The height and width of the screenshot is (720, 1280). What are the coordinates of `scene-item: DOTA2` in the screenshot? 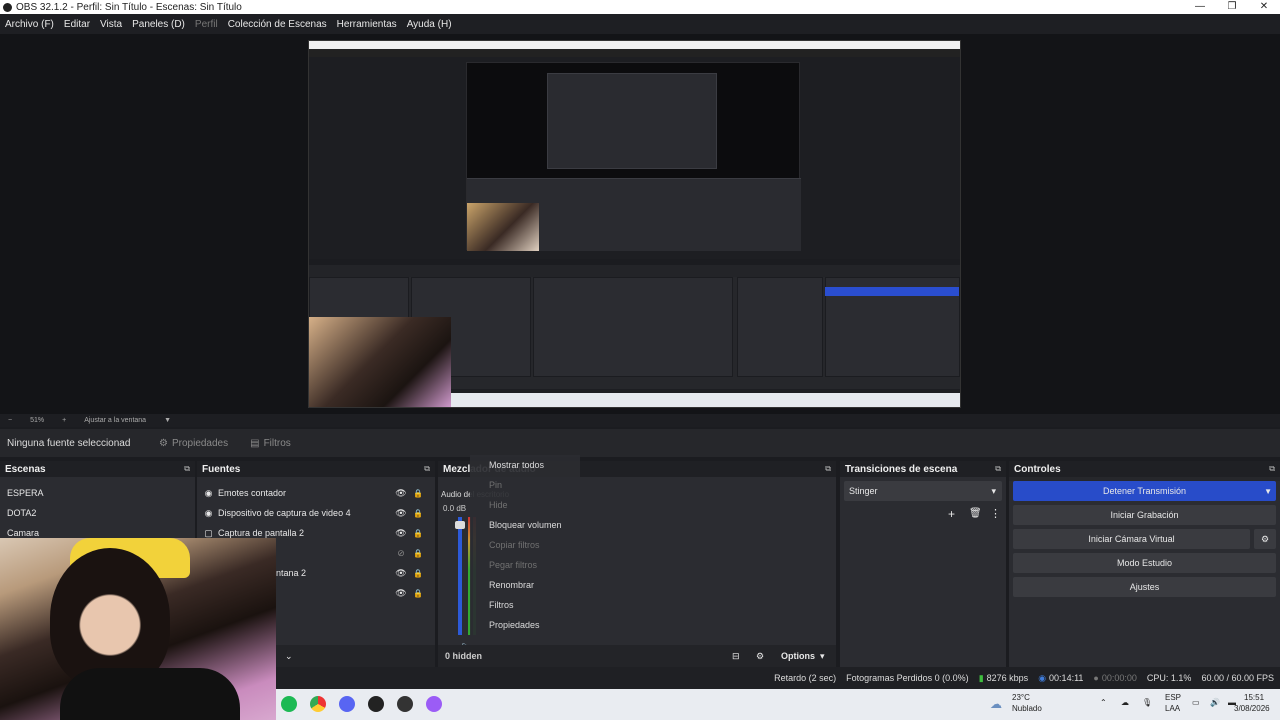 It's located at (97, 513).